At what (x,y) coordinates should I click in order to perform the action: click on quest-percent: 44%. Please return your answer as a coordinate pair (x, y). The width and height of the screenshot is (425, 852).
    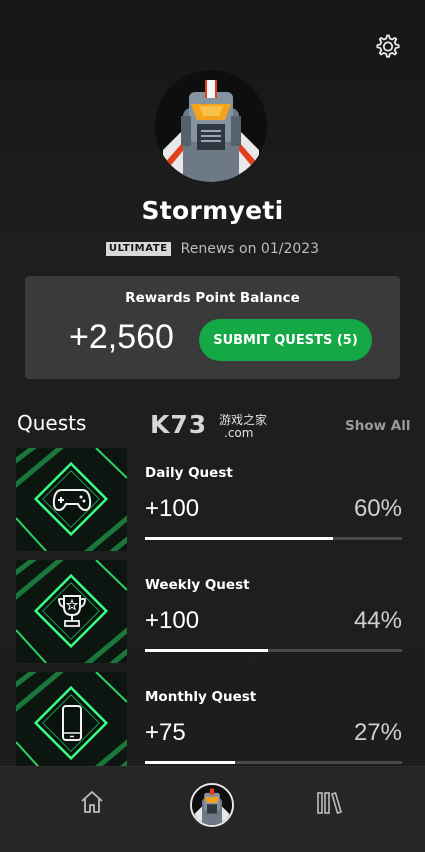
    Looking at the image, I should click on (377, 620).